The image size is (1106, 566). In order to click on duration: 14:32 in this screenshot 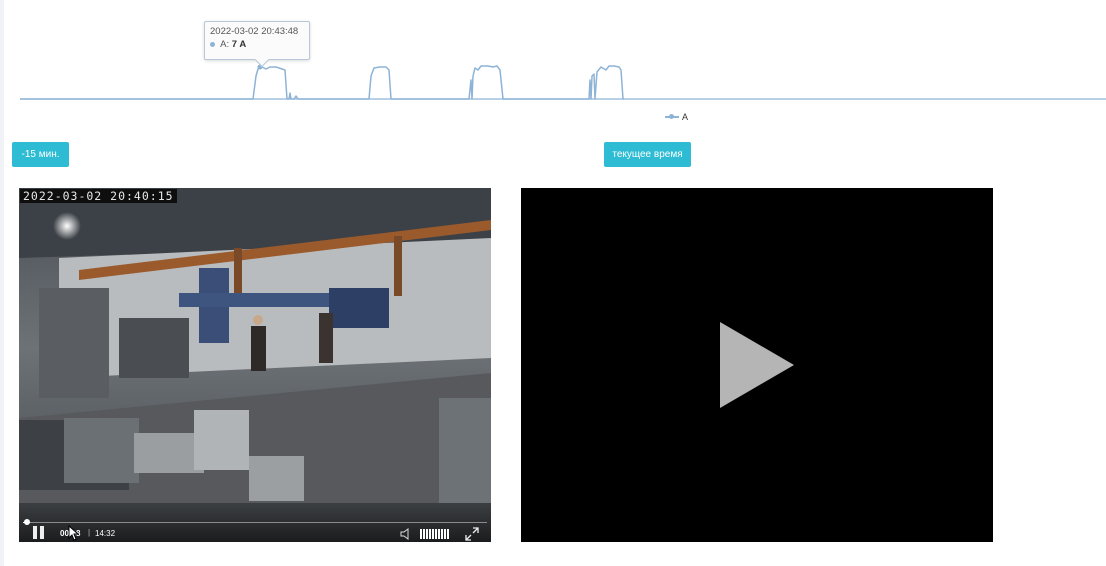, I will do `click(105, 533)`.